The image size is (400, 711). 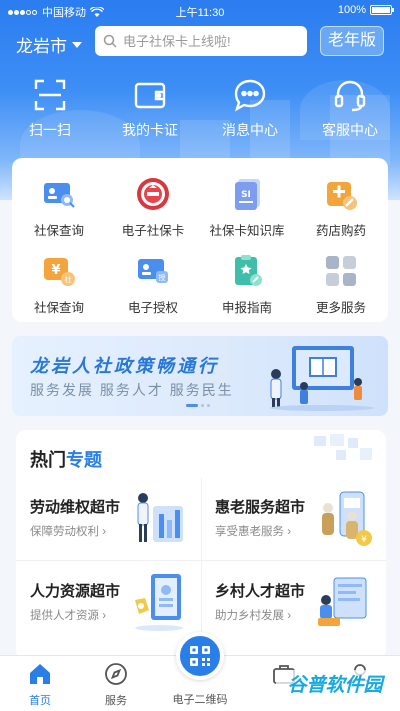 What do you see at coordinates (250, 95) in the screenshot?
I see `message-icon` at bounding box center [250, 95].